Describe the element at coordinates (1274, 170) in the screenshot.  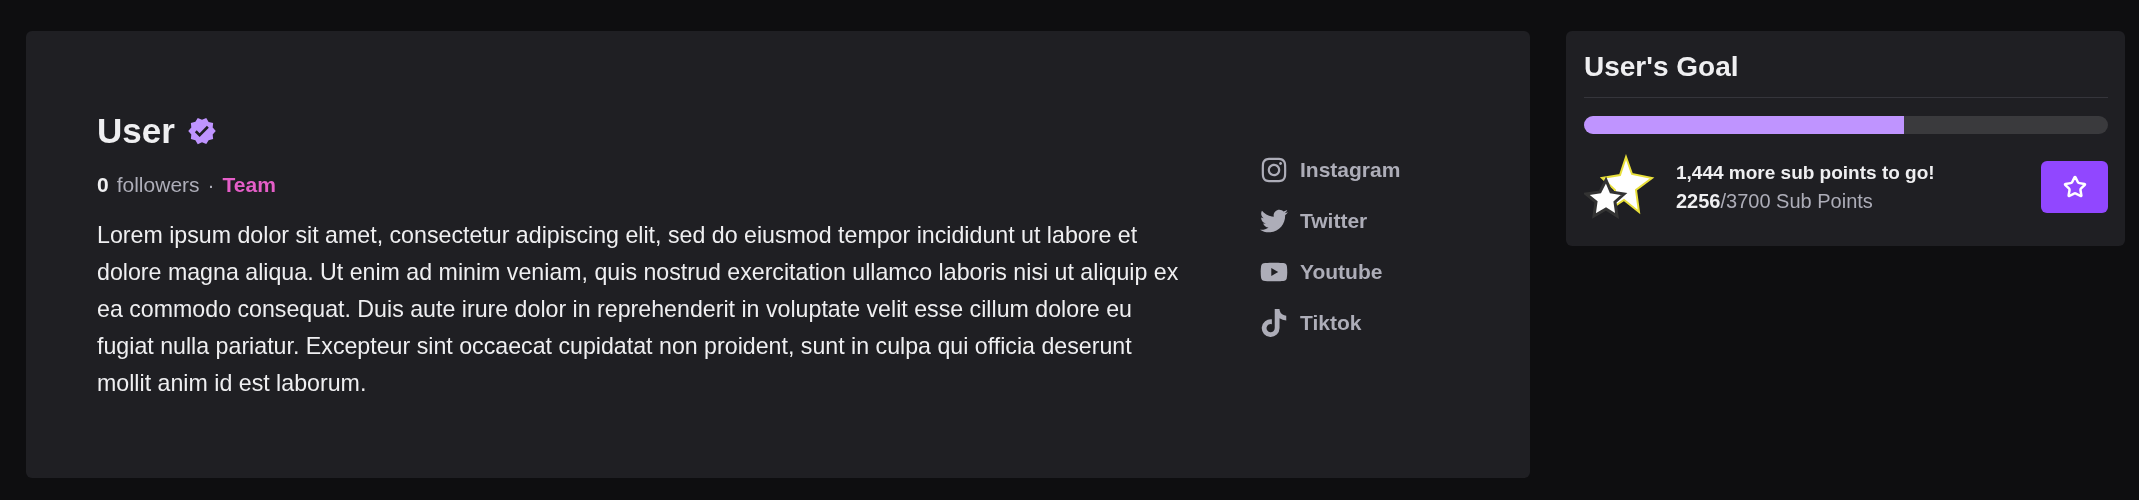
I see `instagram-icon` at that location.